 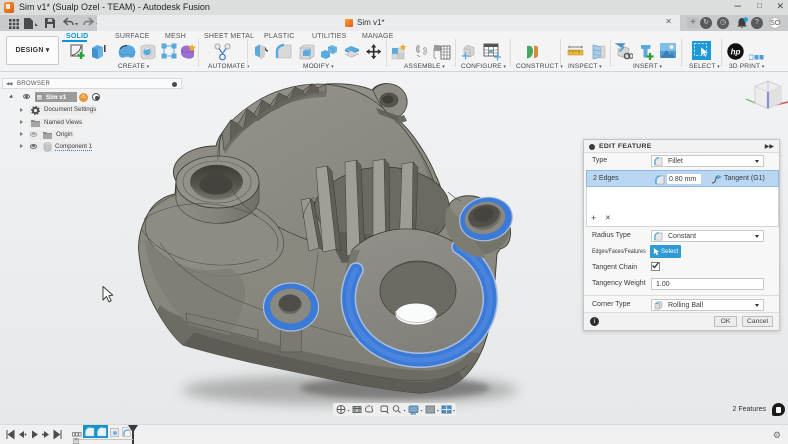 I want to click on svg-text: hp, so click(x=736, y=51).